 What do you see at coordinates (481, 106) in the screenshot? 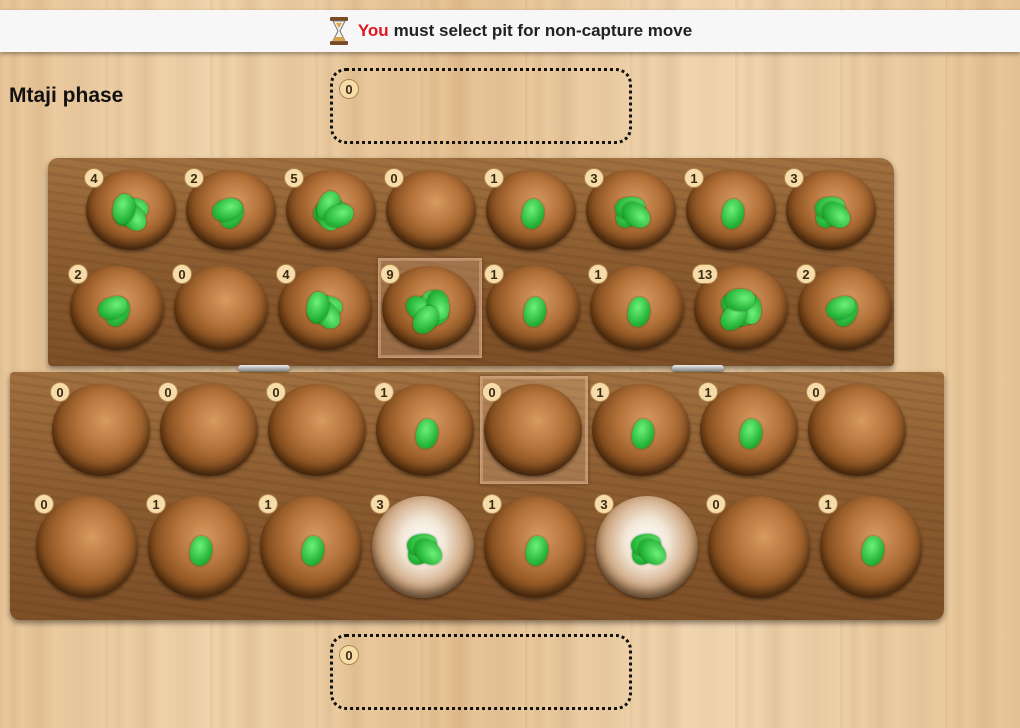
I see `opponent-store: 0` at bounding box center [481, 106].